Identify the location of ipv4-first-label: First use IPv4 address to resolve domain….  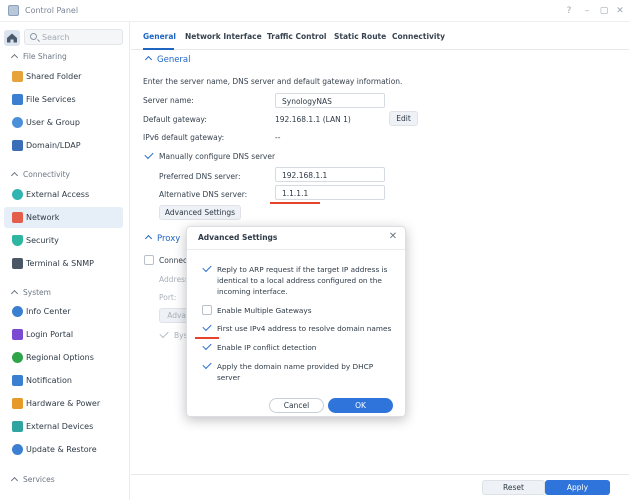
(304, 328).